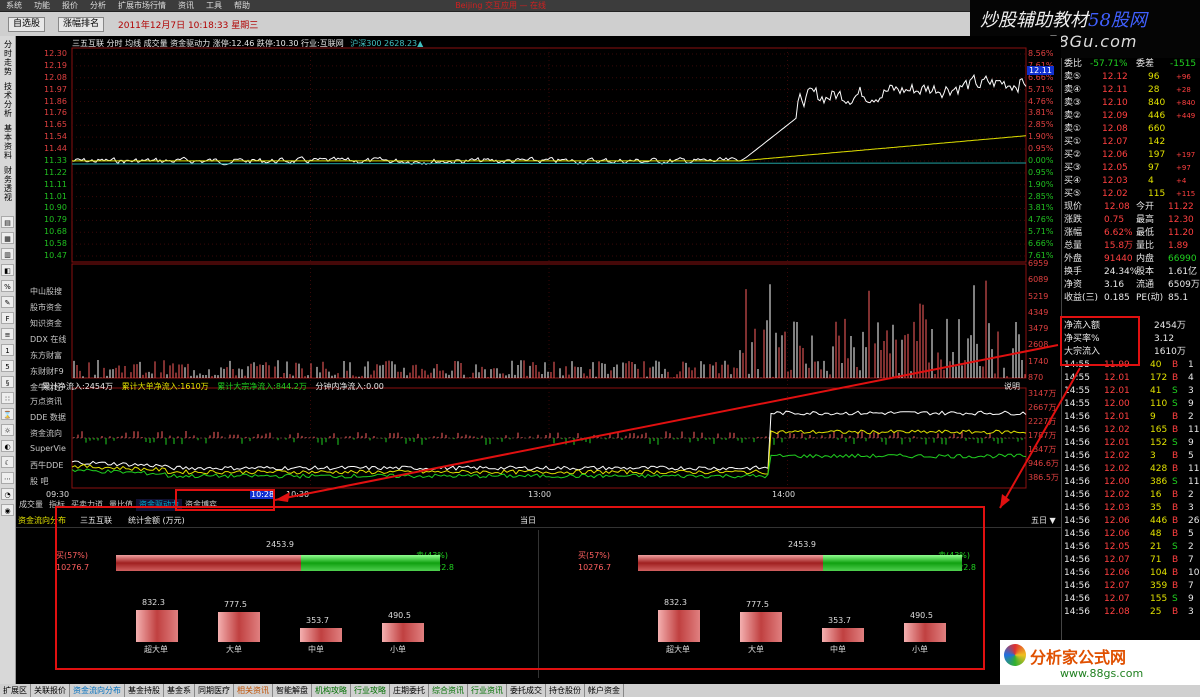  I want to click on tick-volume: 155, so click(1159, 599).